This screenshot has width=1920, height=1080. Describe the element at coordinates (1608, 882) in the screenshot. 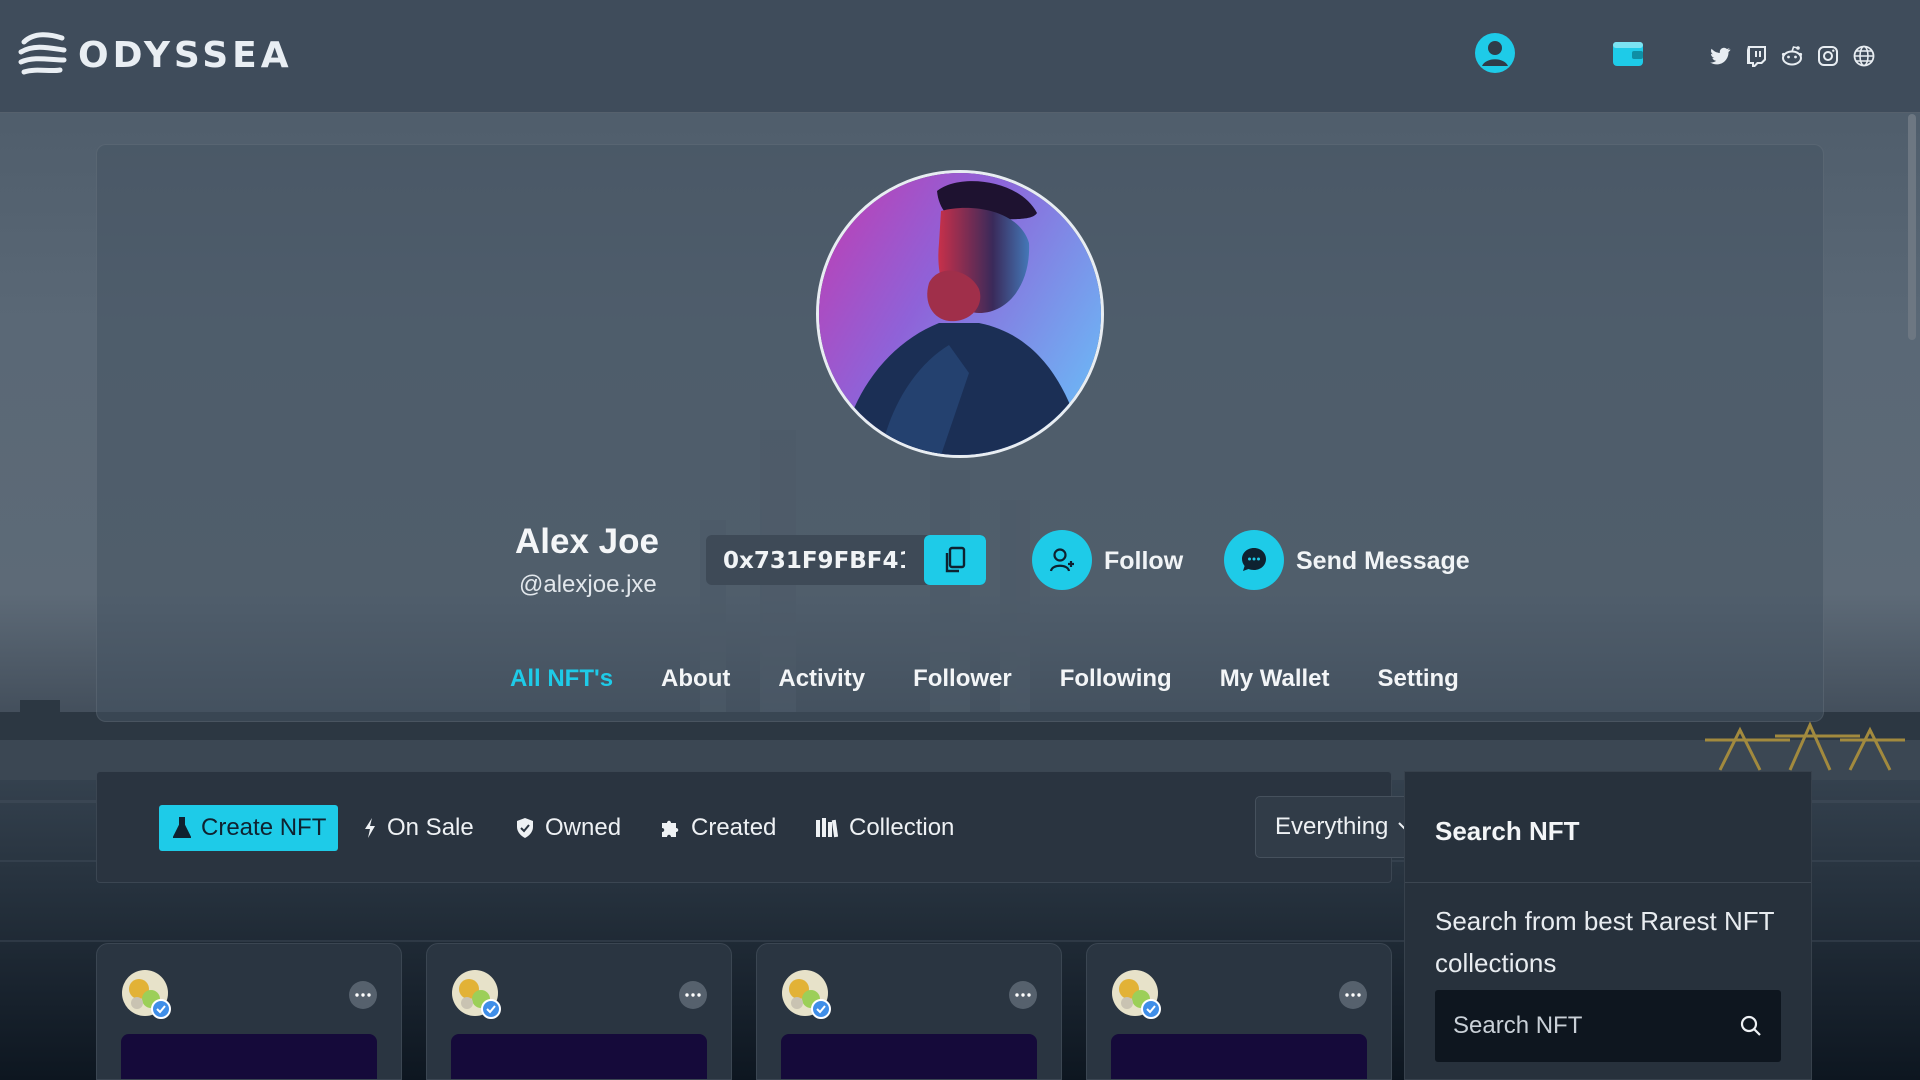

I see `search-divider` at that location.